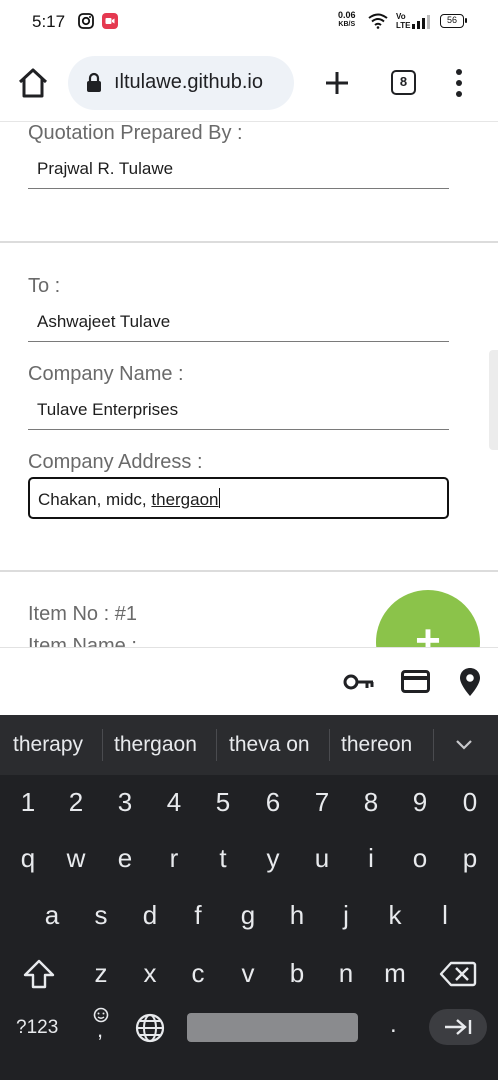 The height and width of the screenshot is (1080, 498). Describe the element at coordinates (347, 24) in the screenshot. I see `network-speed-unit: KB/S` at that location.